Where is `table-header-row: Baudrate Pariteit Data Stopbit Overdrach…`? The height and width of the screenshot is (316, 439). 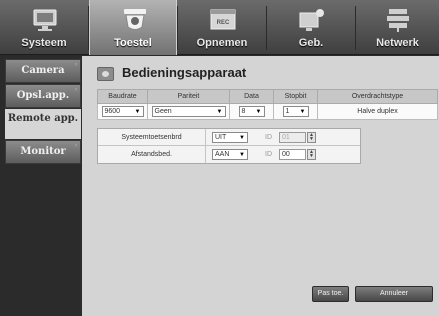 table-header-row: Baudrate Pariteit Data Stopbit Overdrach… is located at coordinates (267, 96).